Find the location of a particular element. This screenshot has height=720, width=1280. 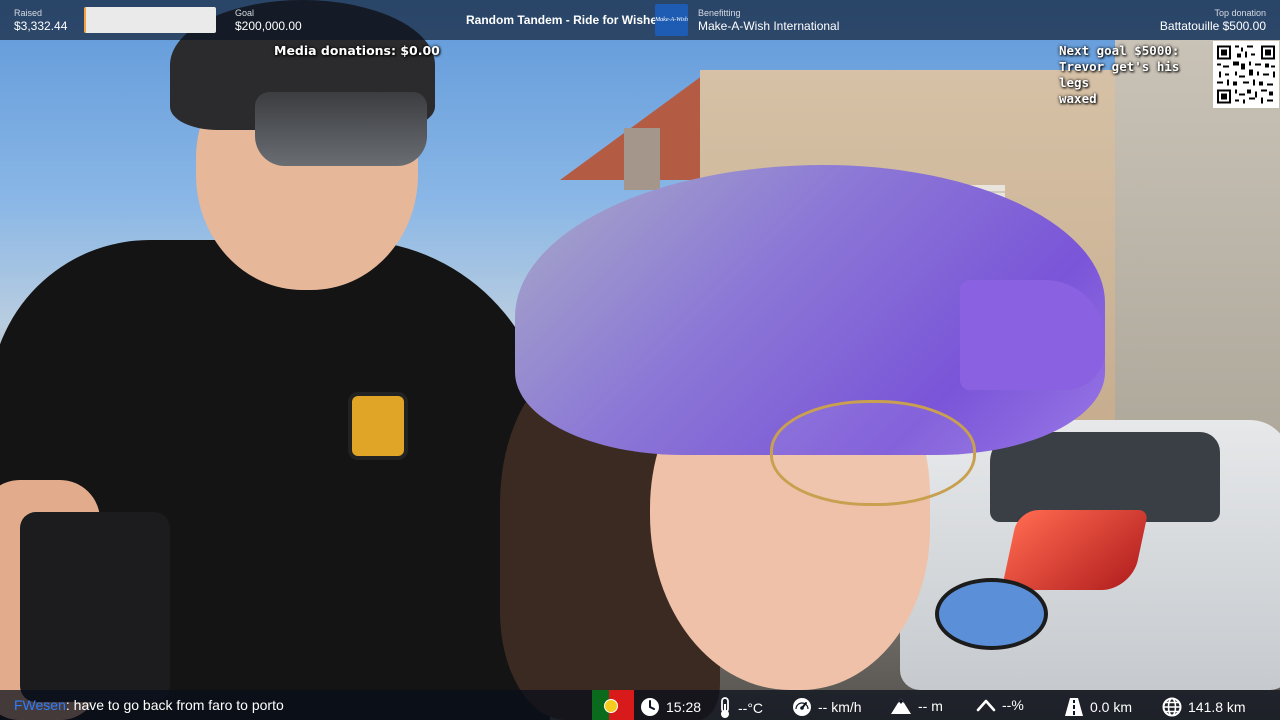

thermometer-icon is located at coordinates (725, 707).